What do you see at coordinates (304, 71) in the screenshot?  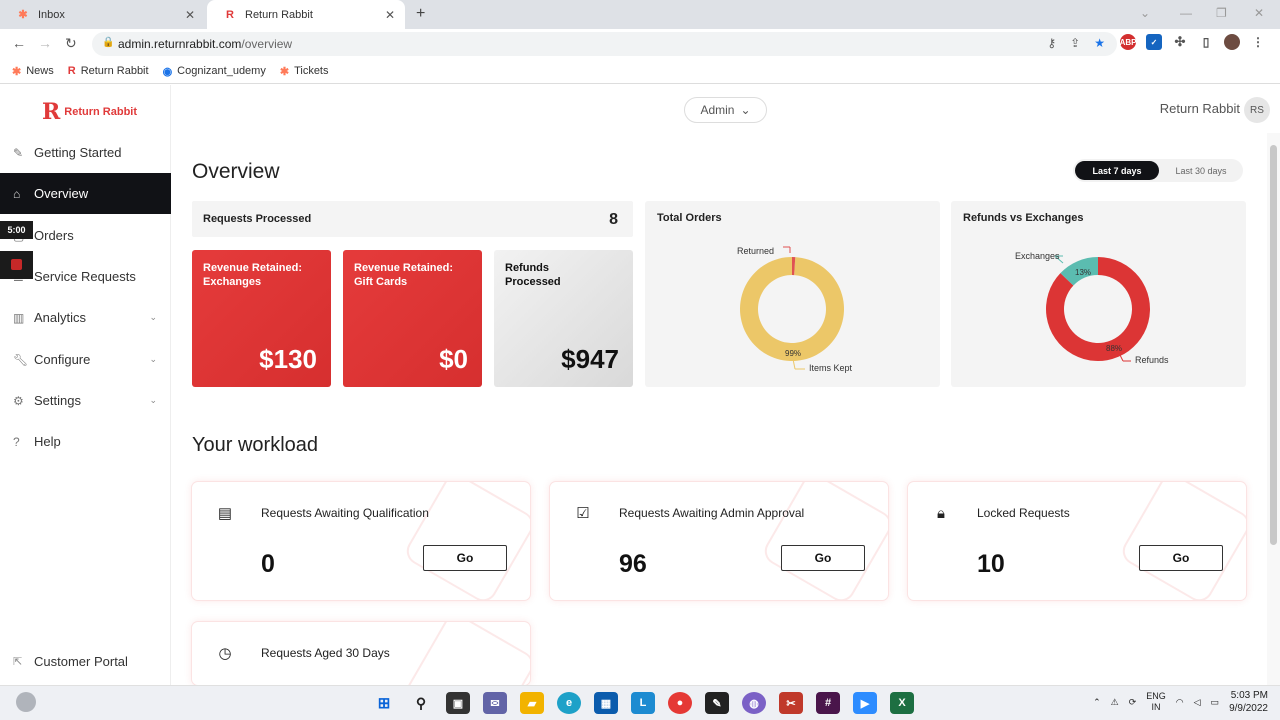 I see `bookmark-tickets: ✱ Tickets` at bounding box center [304, 71].